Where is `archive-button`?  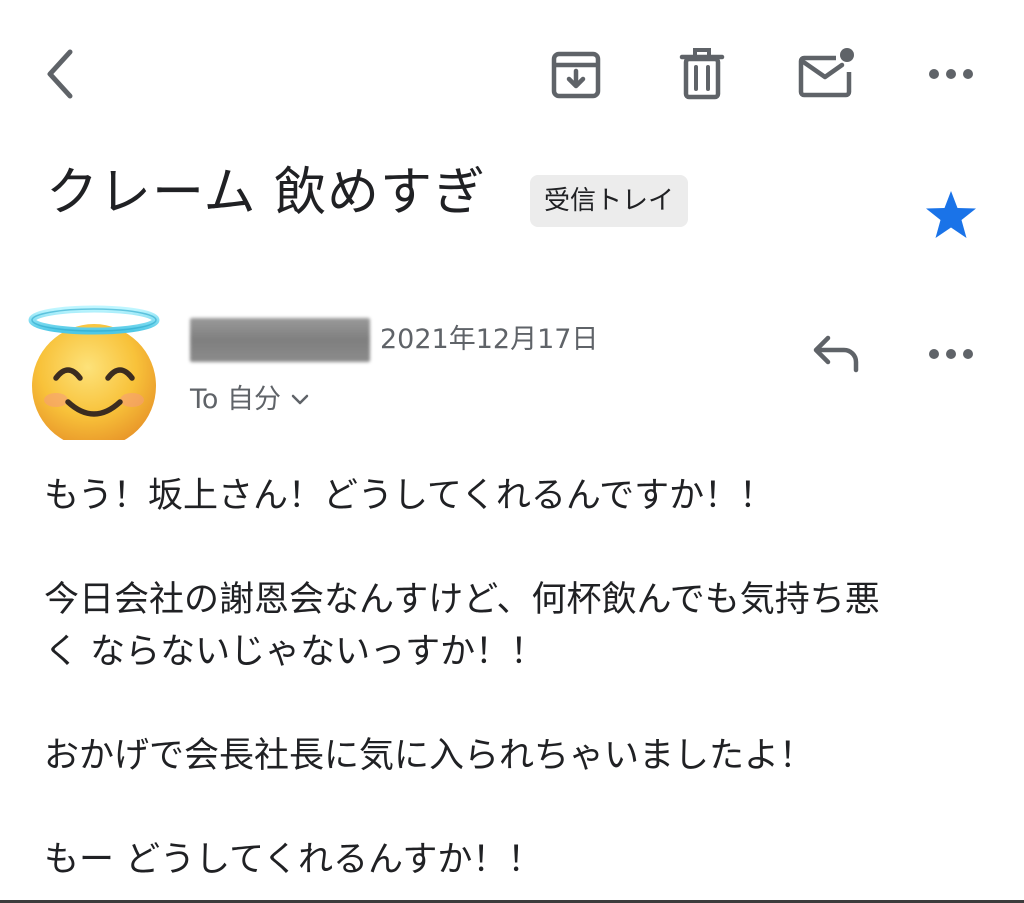 archive-button is located at coordinates (576, 74).